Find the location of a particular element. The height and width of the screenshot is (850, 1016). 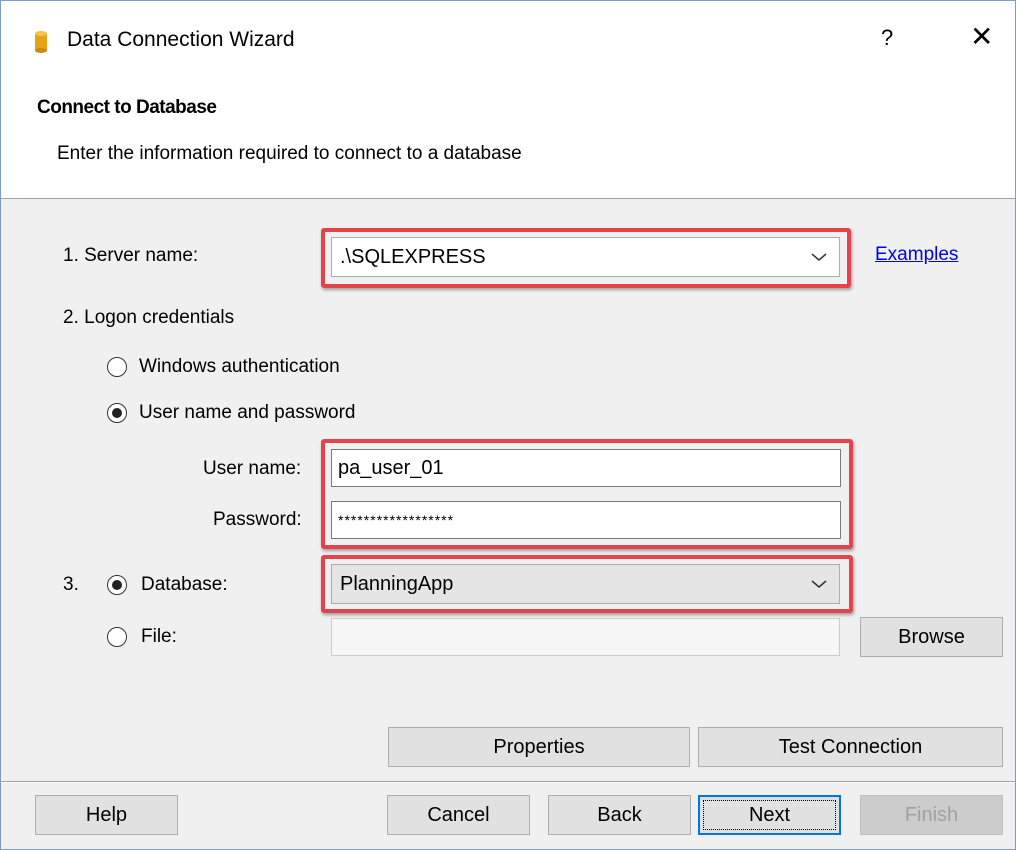

back-button: Back is located at coordinates (619, 815).